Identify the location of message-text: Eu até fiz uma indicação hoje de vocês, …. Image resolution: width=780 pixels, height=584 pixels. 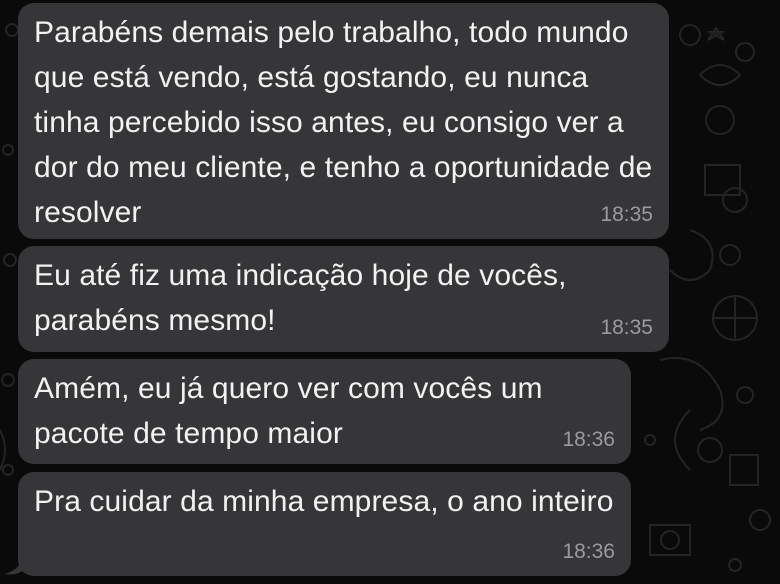
(300, 298).